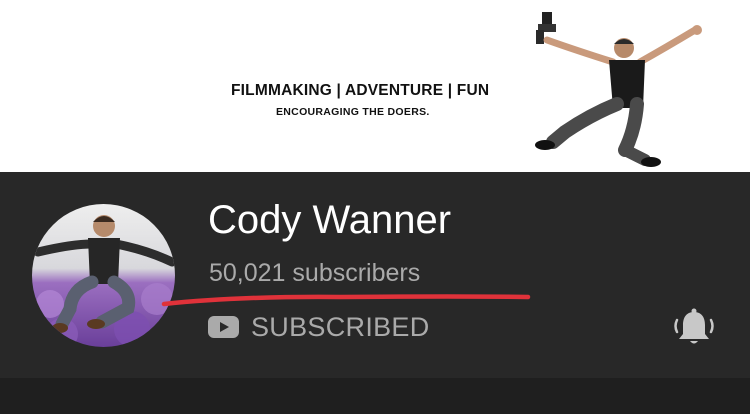 This screenshot has height=414, width=750. Describe the element at coordinates (353, 112) in the screenshot. I see `banner-subtitle: ENCOURAGING THE DOERS.` at that location.